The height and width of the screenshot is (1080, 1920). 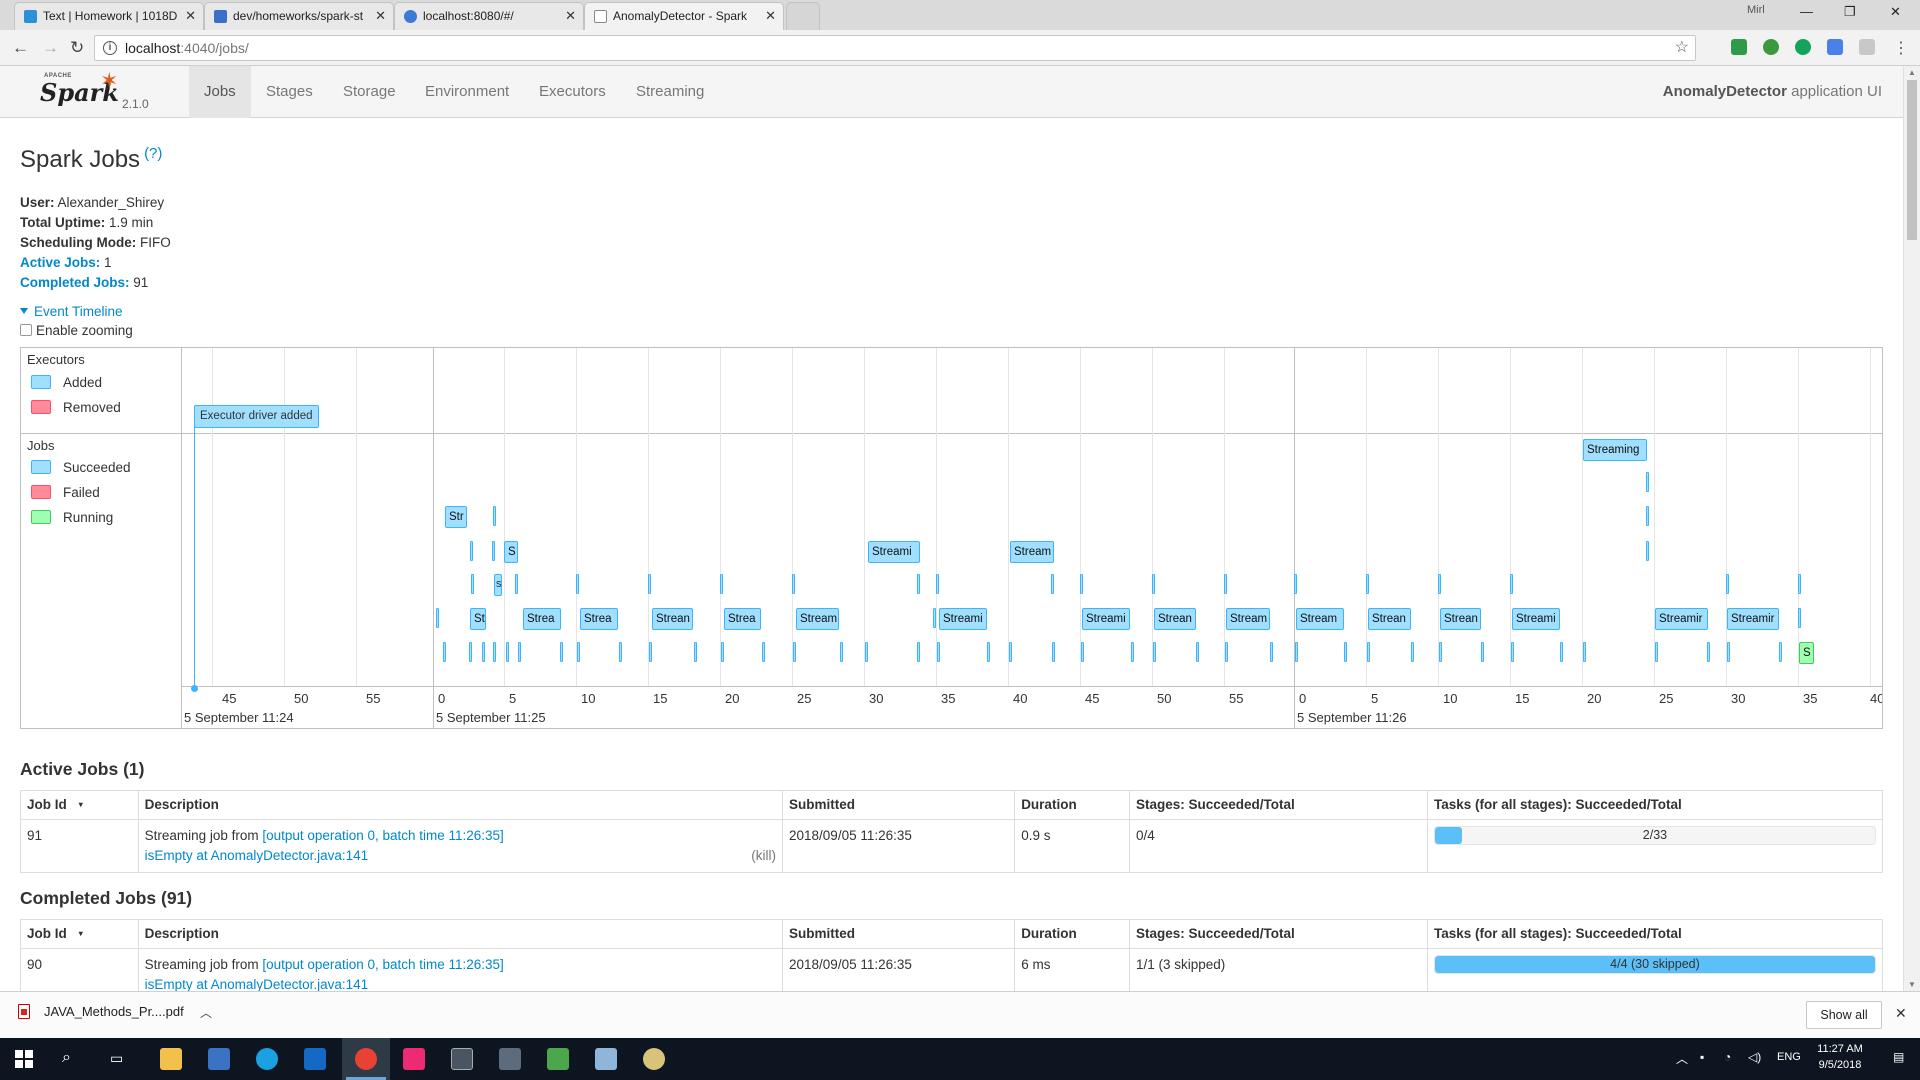 I want to click on nav-environment: Environment, so click(x=467, y=92).